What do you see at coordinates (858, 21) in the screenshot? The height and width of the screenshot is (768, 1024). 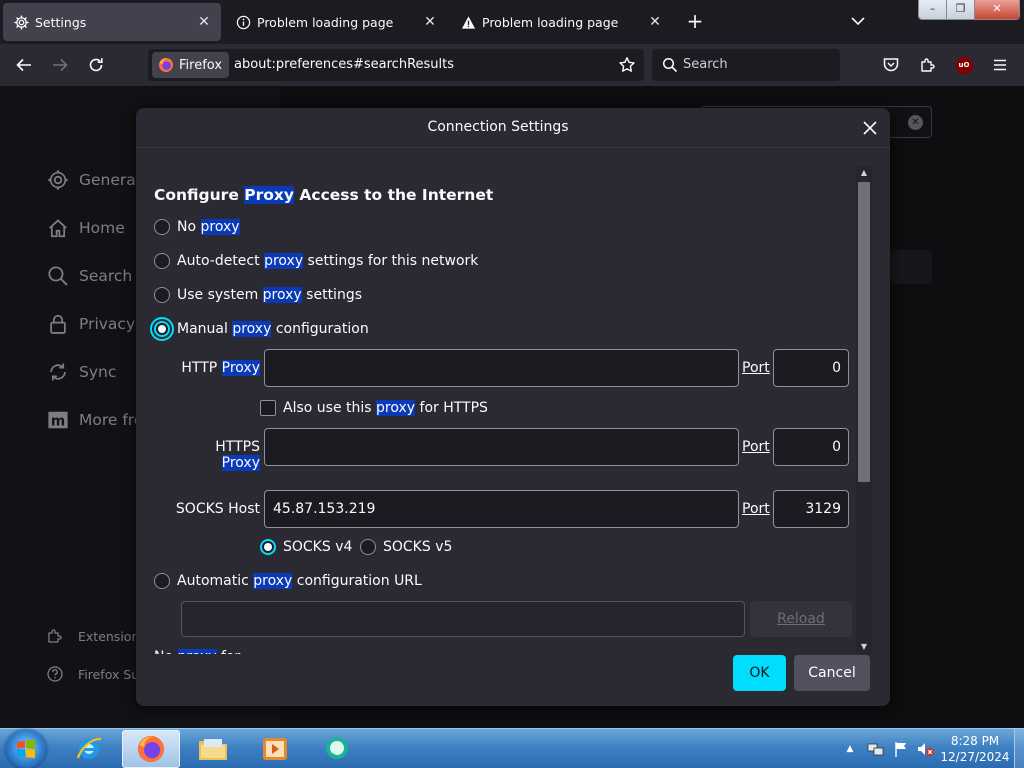 I see `list-all-tabs-button` at bounding box center [858, 21].